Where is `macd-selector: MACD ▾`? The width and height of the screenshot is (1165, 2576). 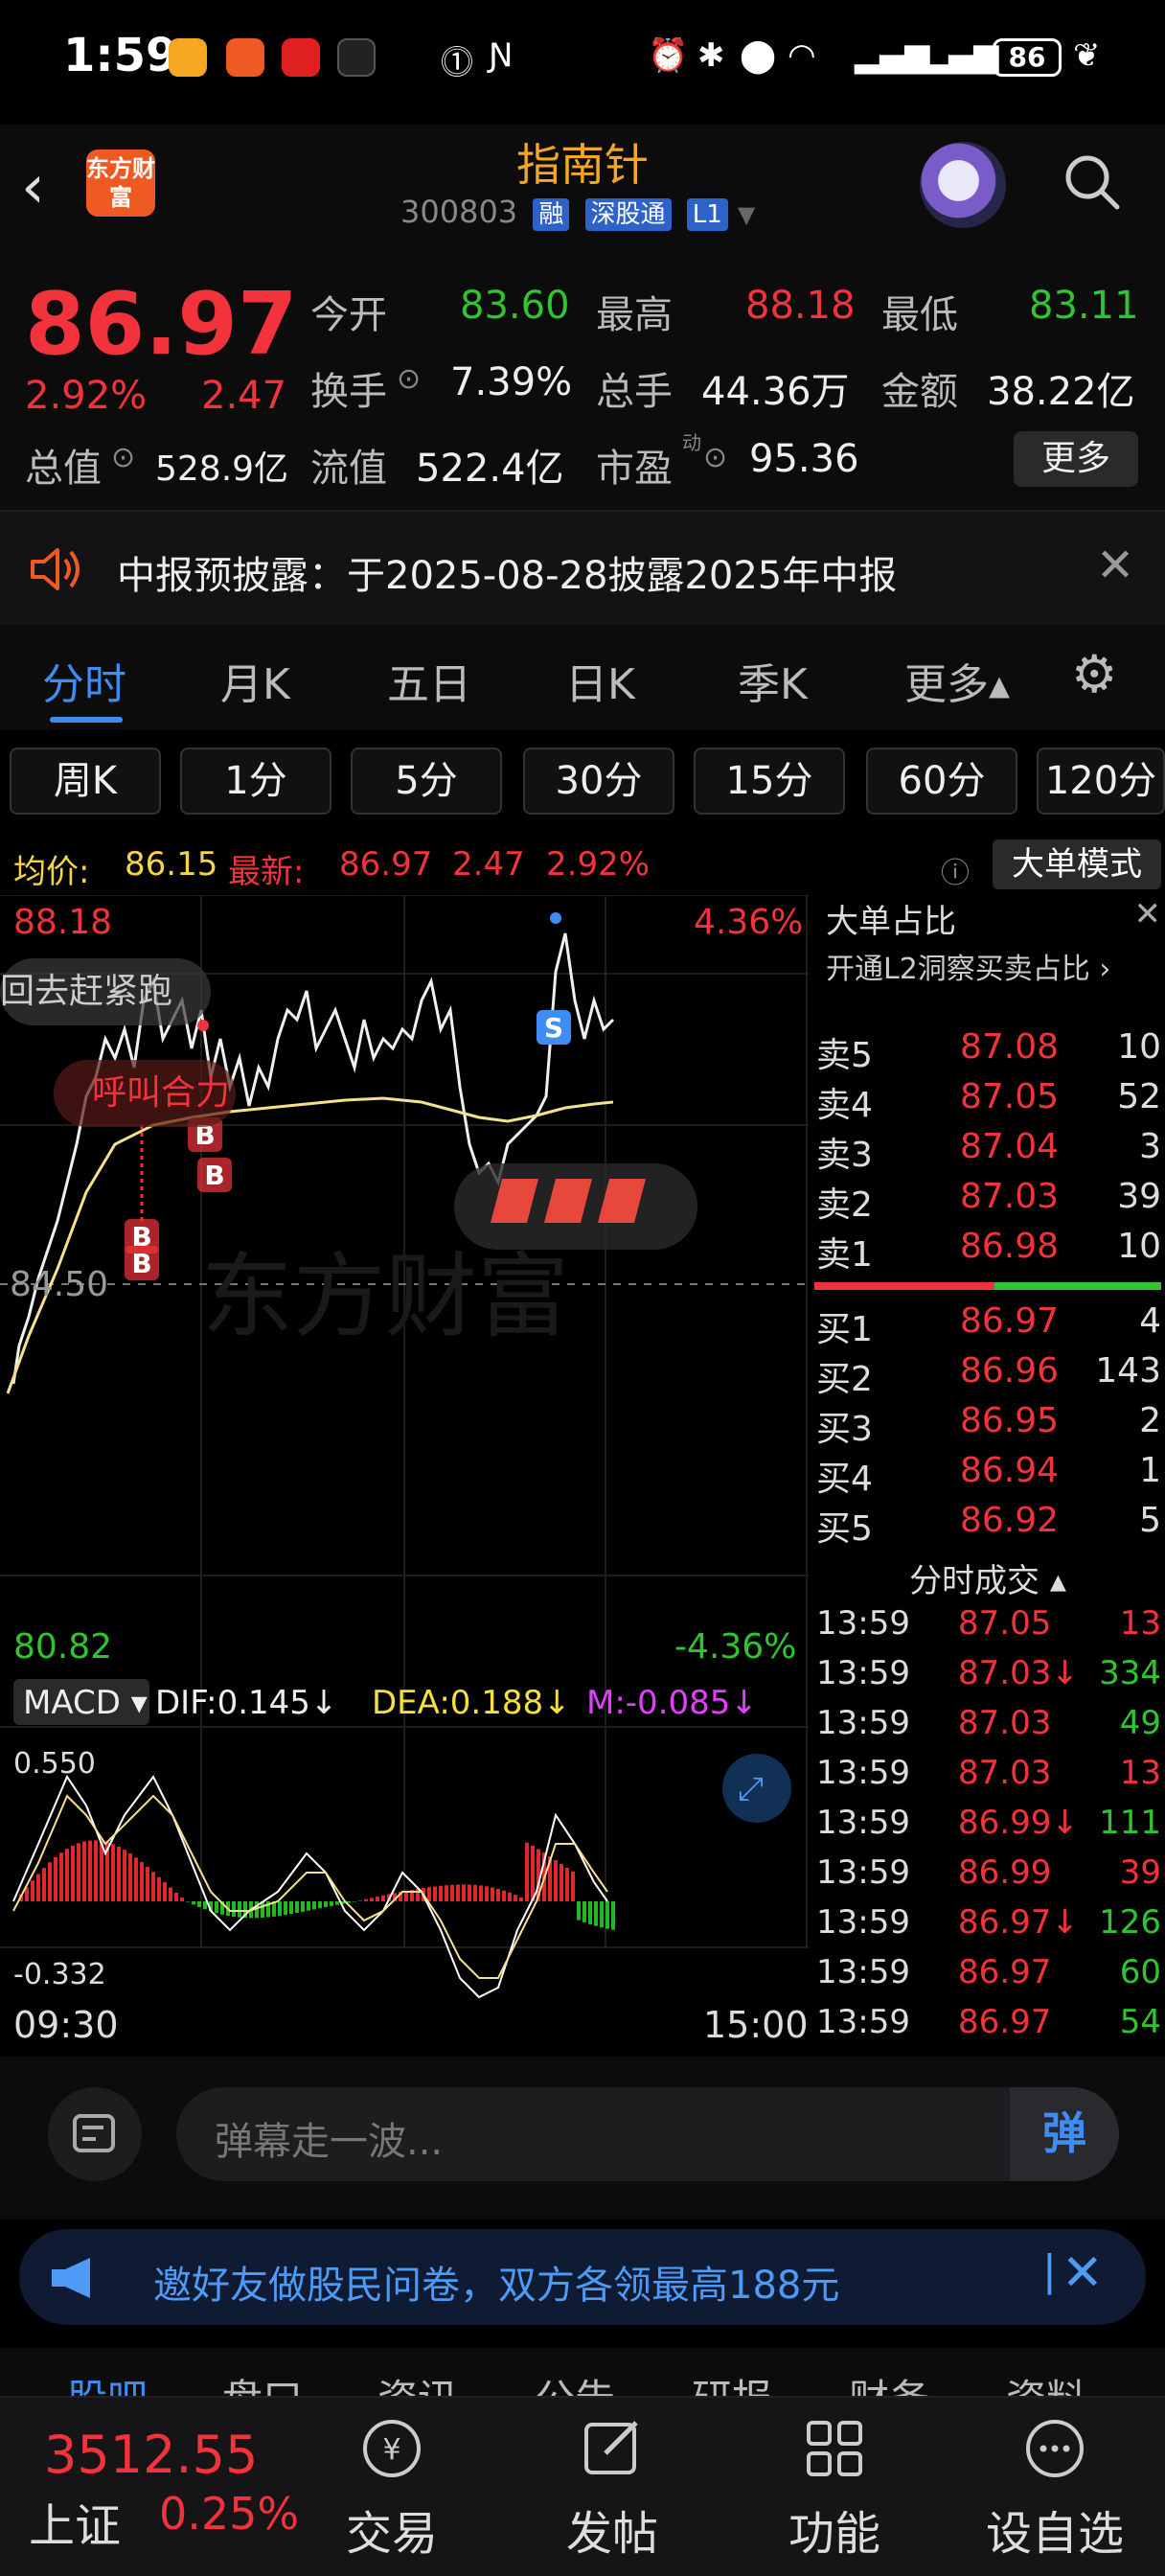 macd-selector: MACD ▾ is located at coordinates (85, 1703).